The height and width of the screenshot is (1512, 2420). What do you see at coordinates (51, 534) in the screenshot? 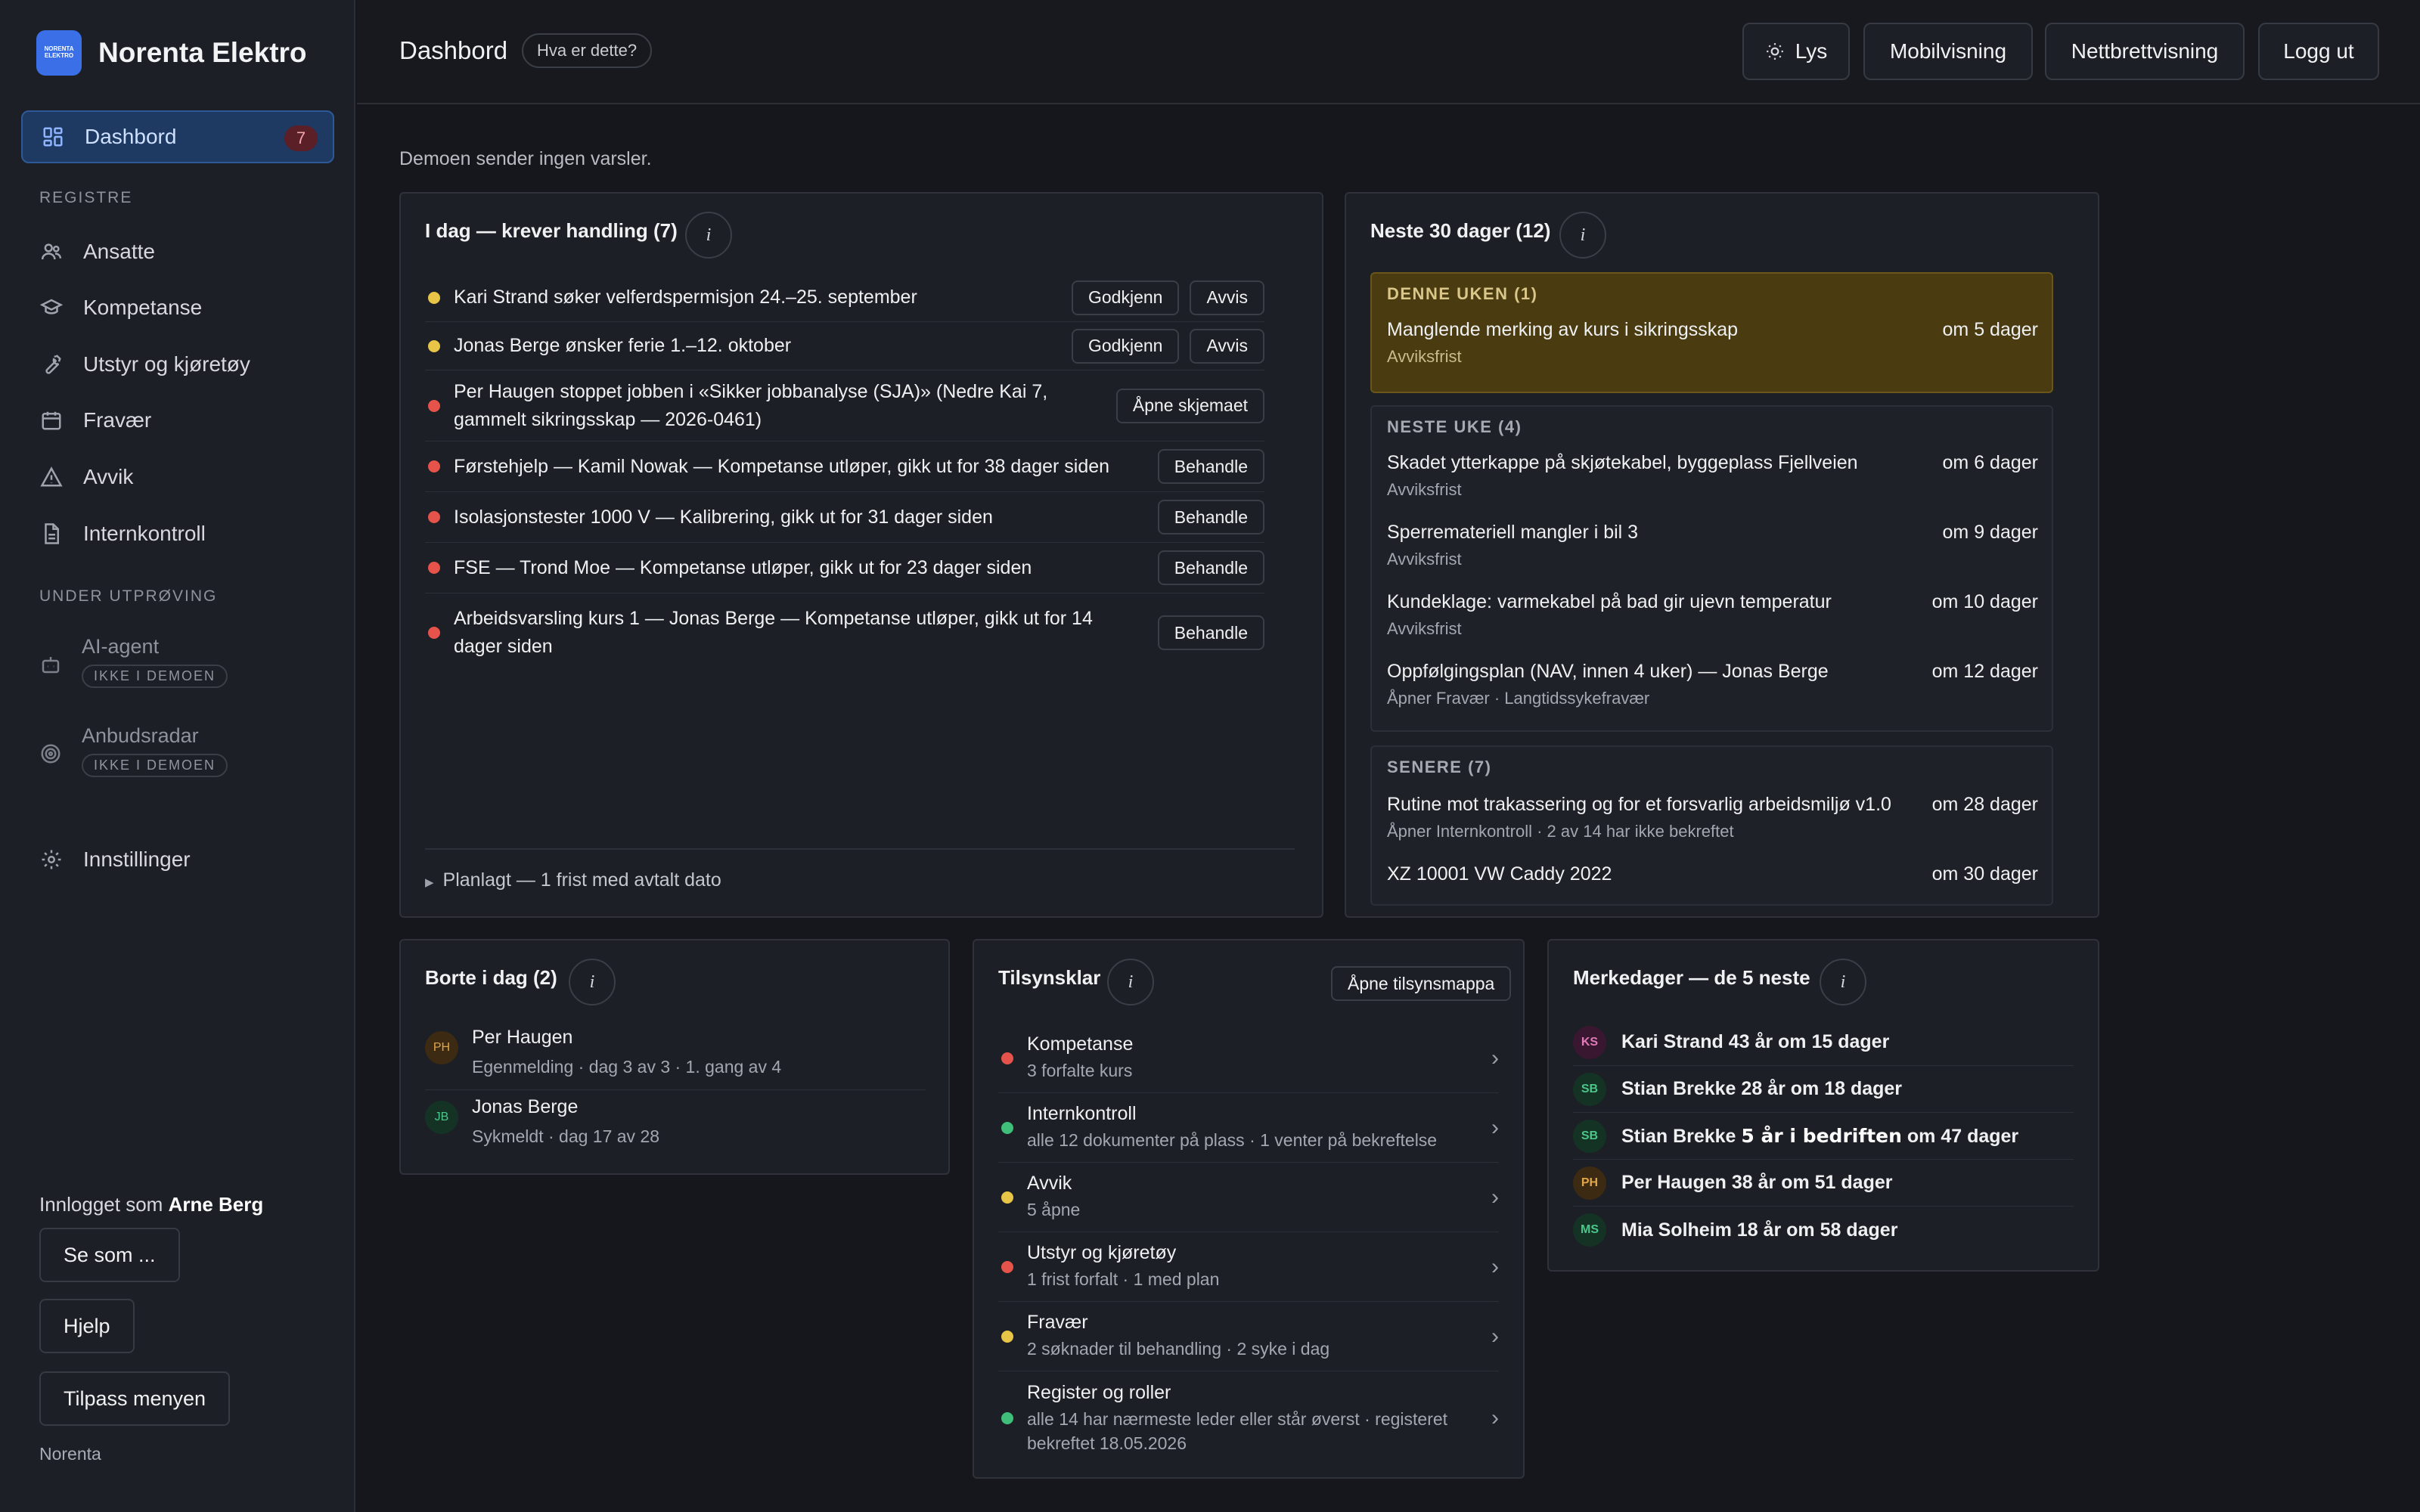
I see `document-icon` at bounding box center [51, 534].